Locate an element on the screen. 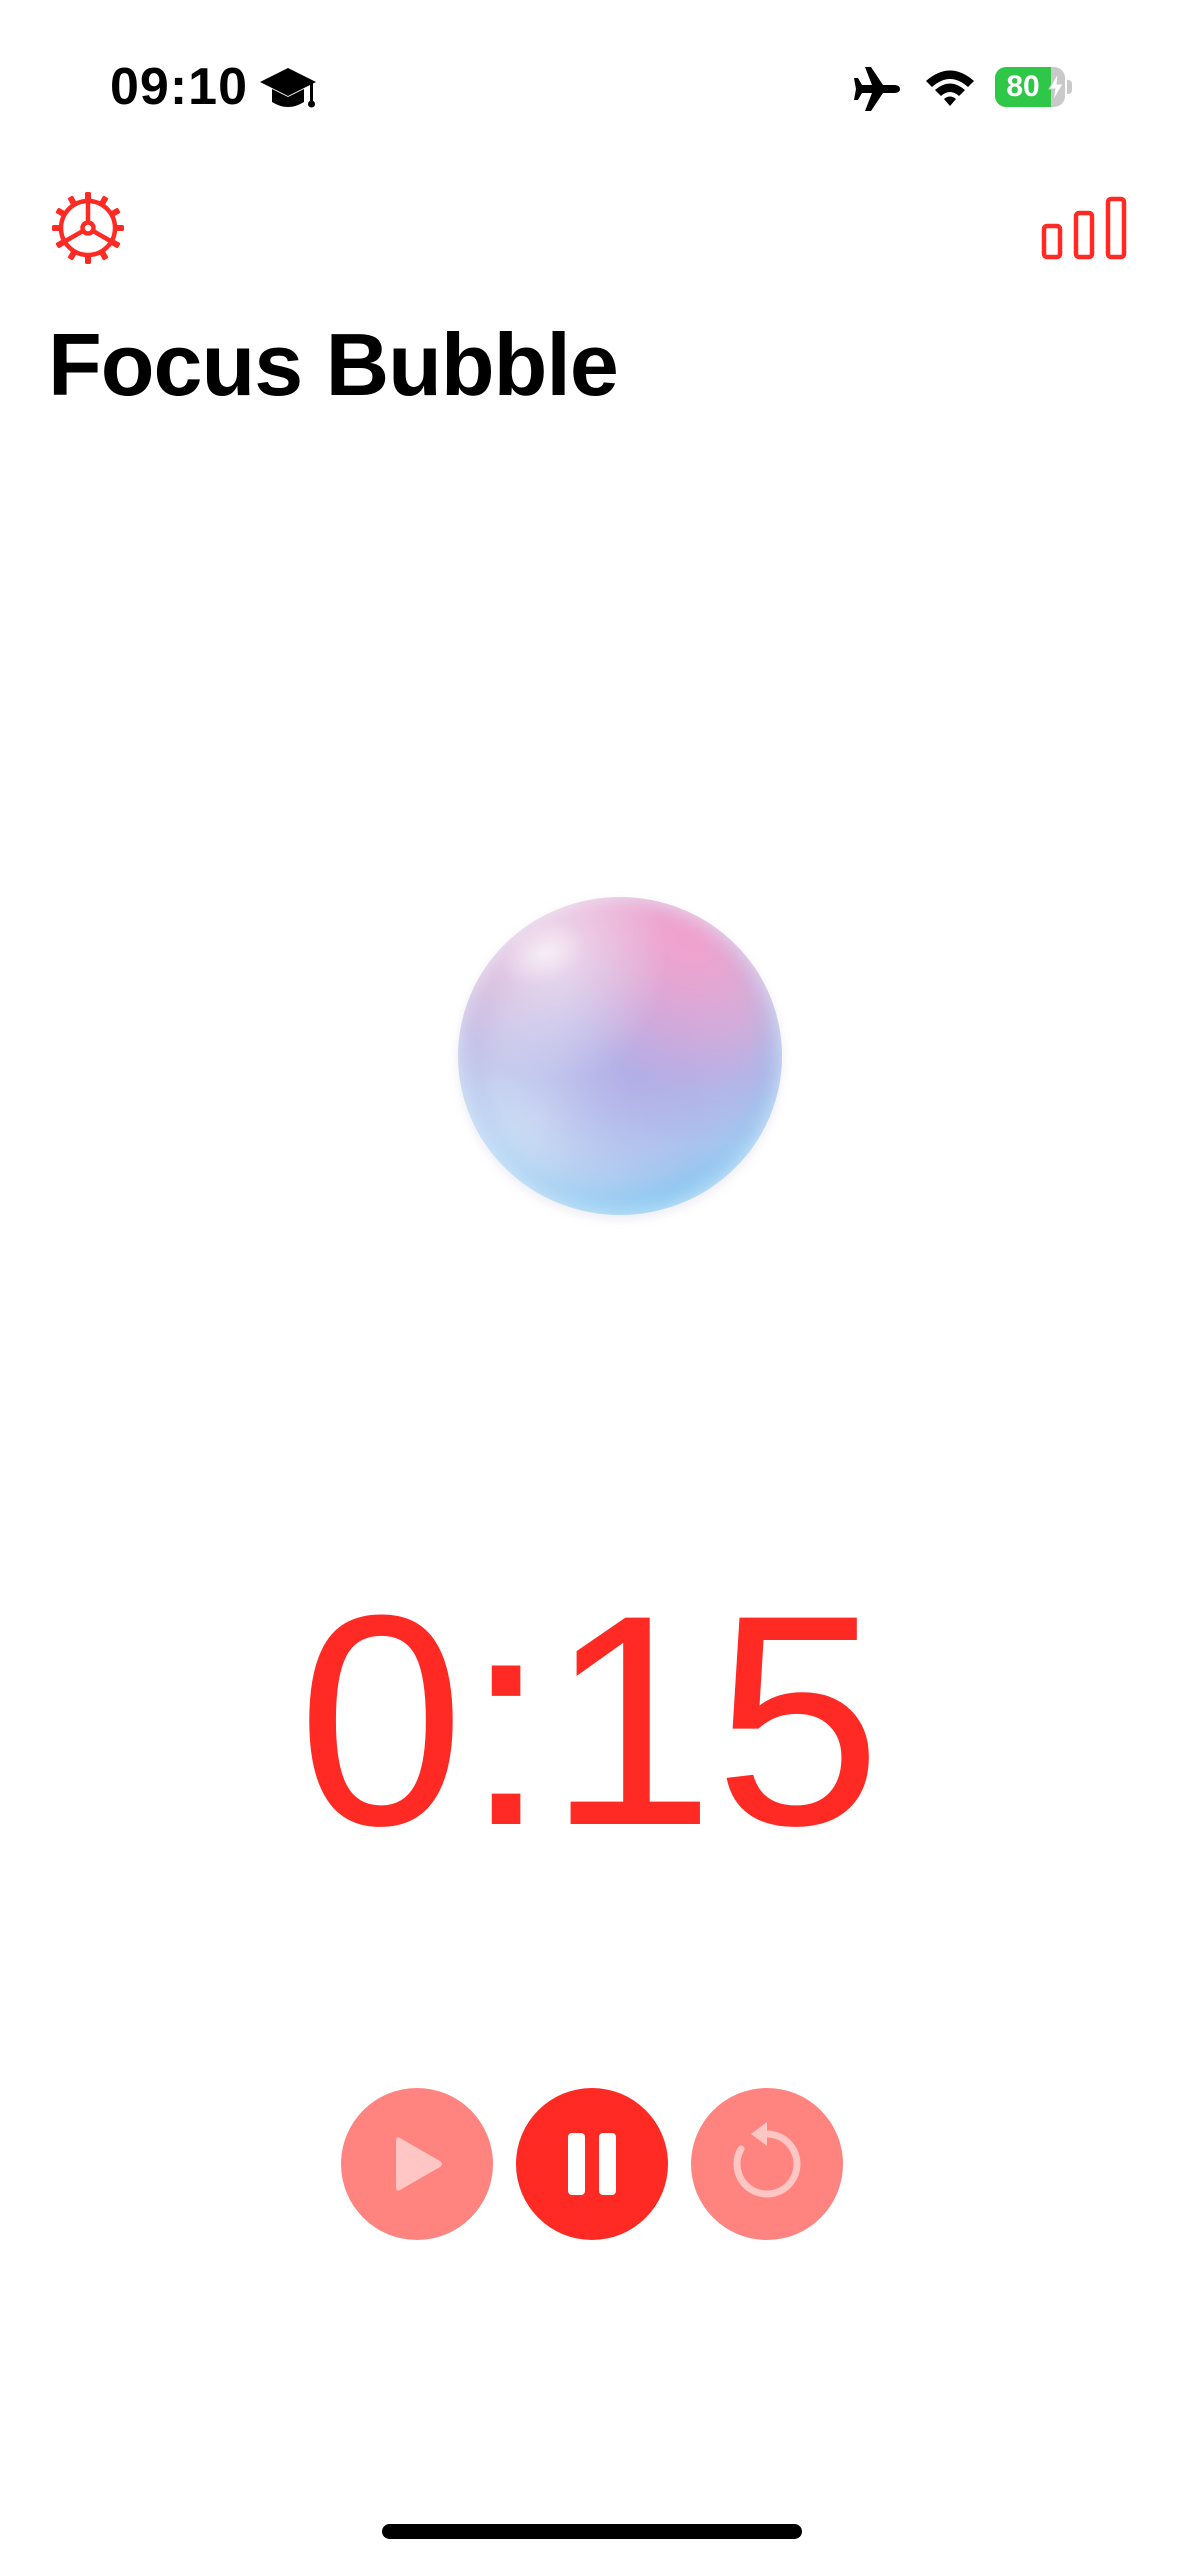  play-icon is located at coordinates (419, 2164).